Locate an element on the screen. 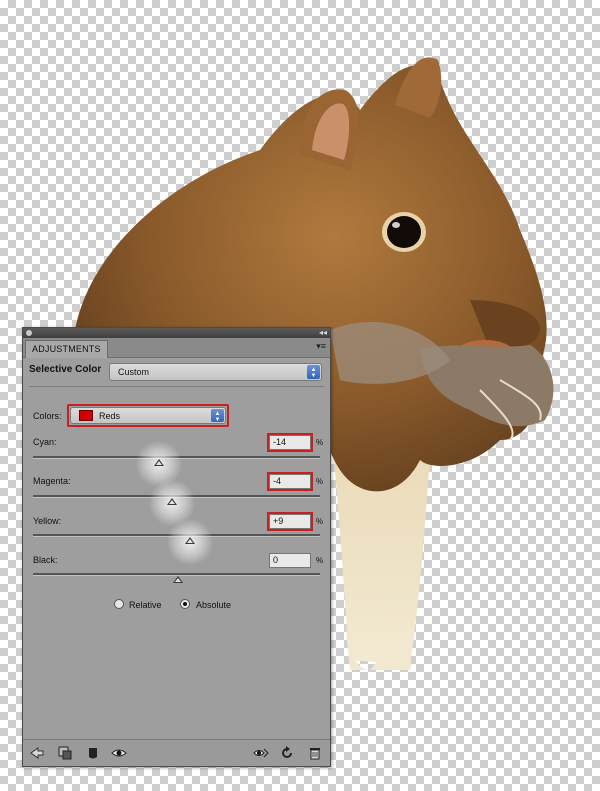 The height and width of the screenshot is (791, 600). eye-icon is located at coordinates (119, 753).